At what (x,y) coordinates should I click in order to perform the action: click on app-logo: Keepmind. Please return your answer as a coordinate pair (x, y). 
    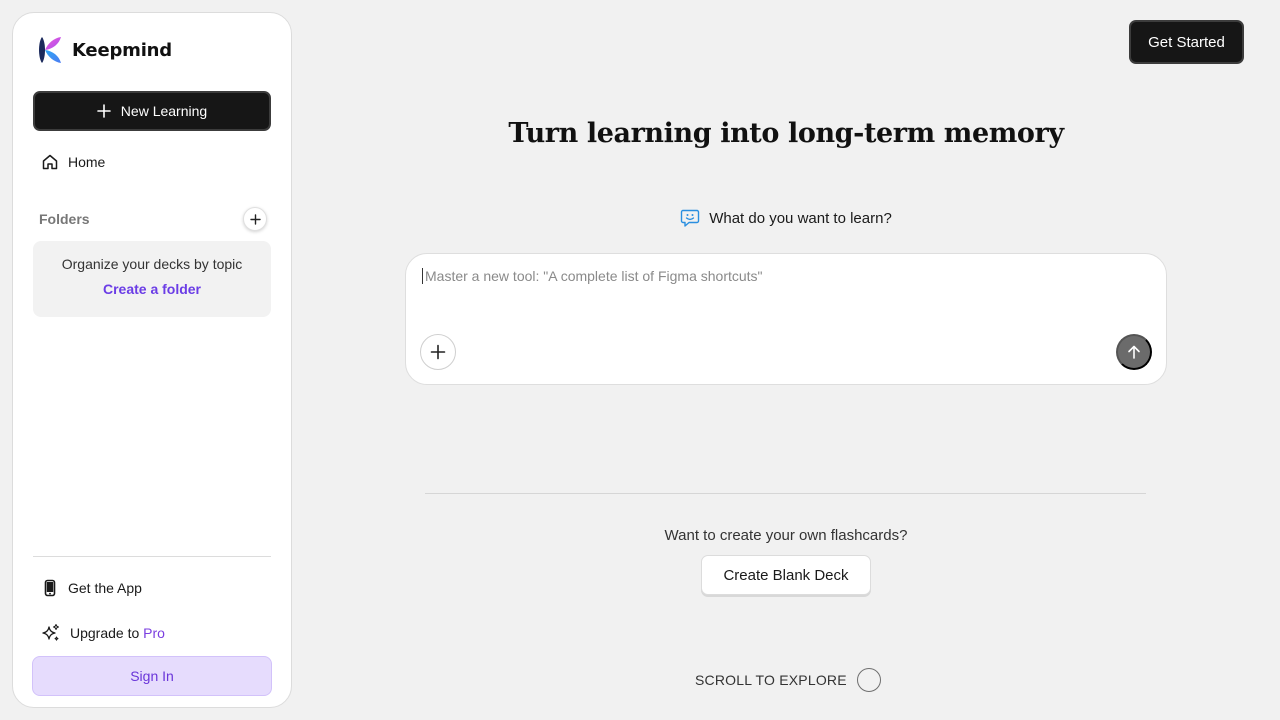
    Looking at the image, I should click on (104, 50).